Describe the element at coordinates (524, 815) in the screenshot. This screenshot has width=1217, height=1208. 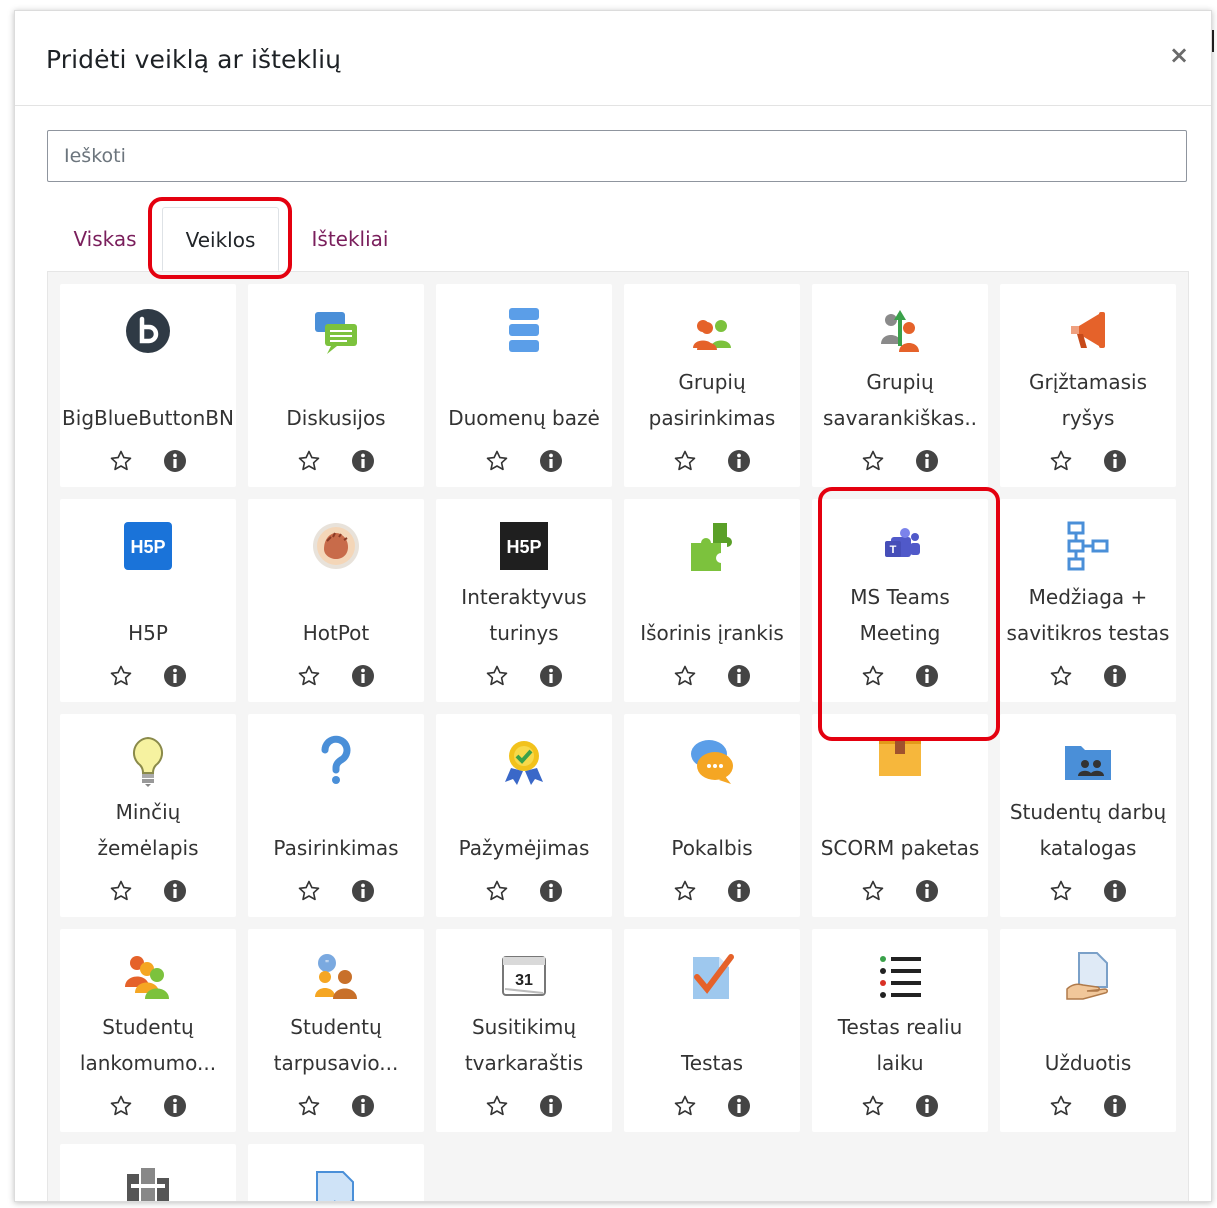
I see `activity-card: Pažymėjimas` at that location.